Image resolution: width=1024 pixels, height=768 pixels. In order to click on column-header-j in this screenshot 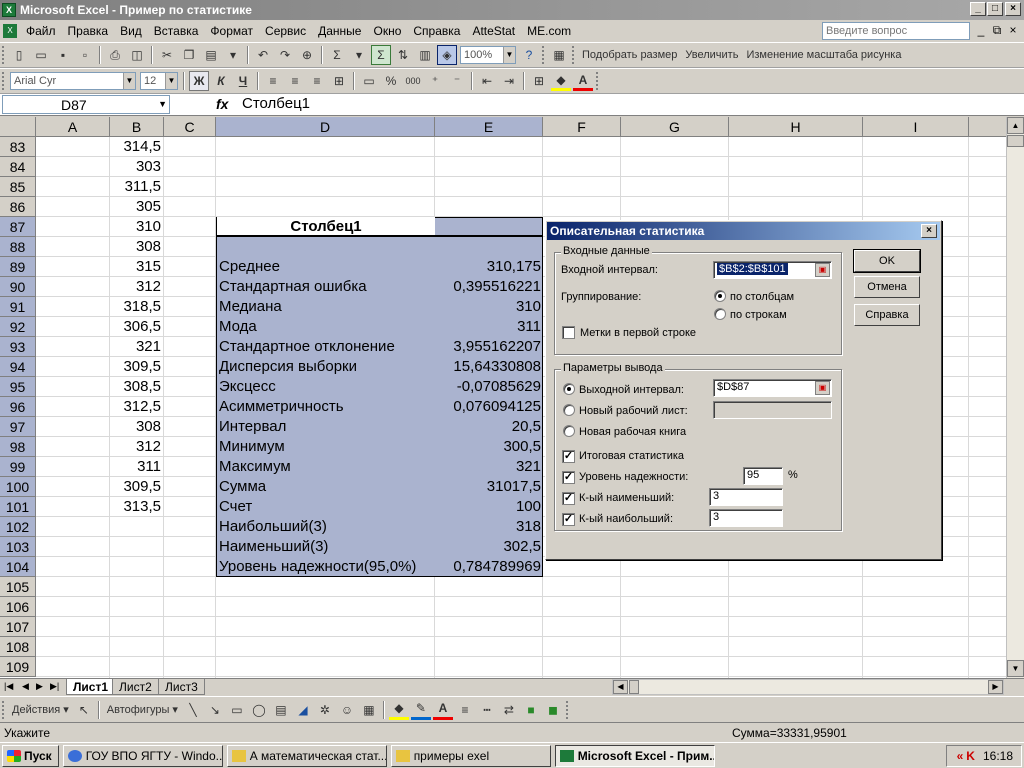, I will do `click(988, 127)`.